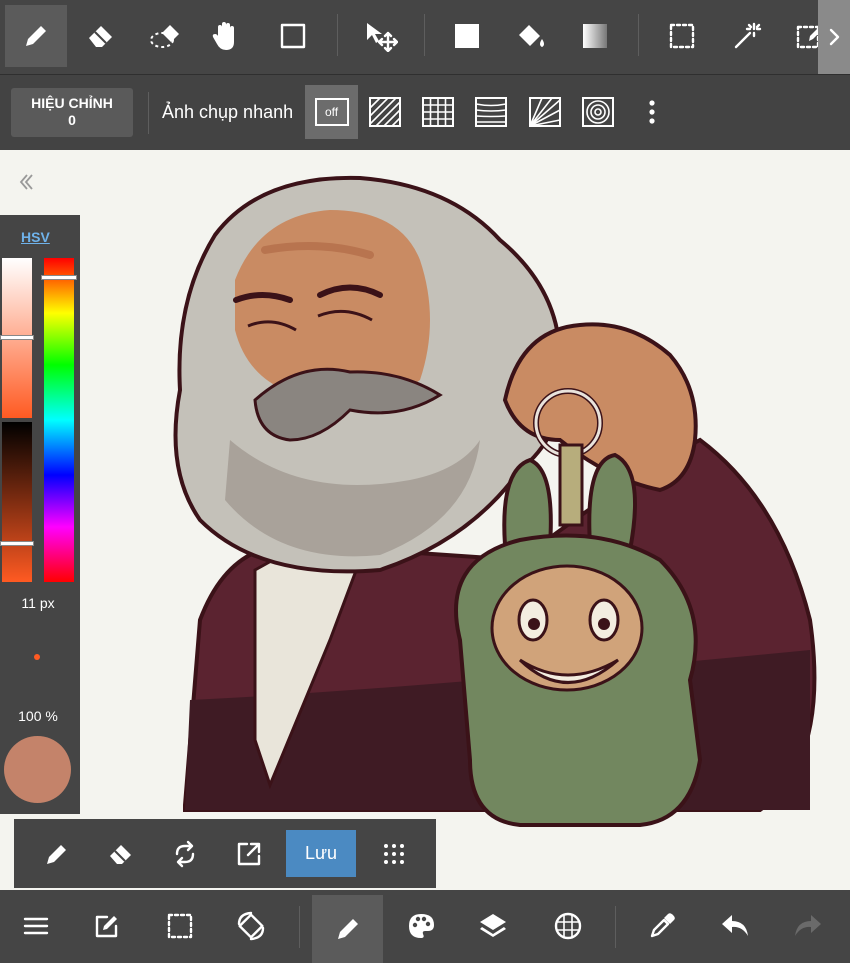  I want to click on brush-button, so click(347, 929).